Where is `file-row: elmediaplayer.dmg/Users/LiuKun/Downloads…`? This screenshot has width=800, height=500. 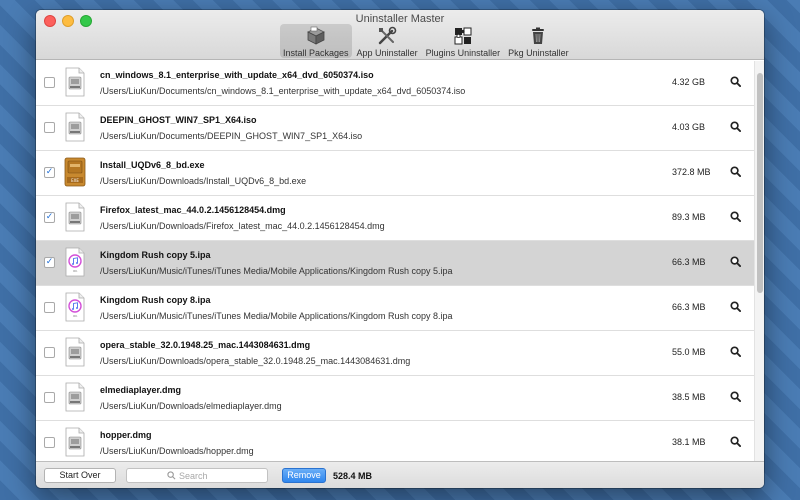
file-row: elmediaplayer.dmg/Users/LiuKun/Downloads… is located at coordinates (395, 398).